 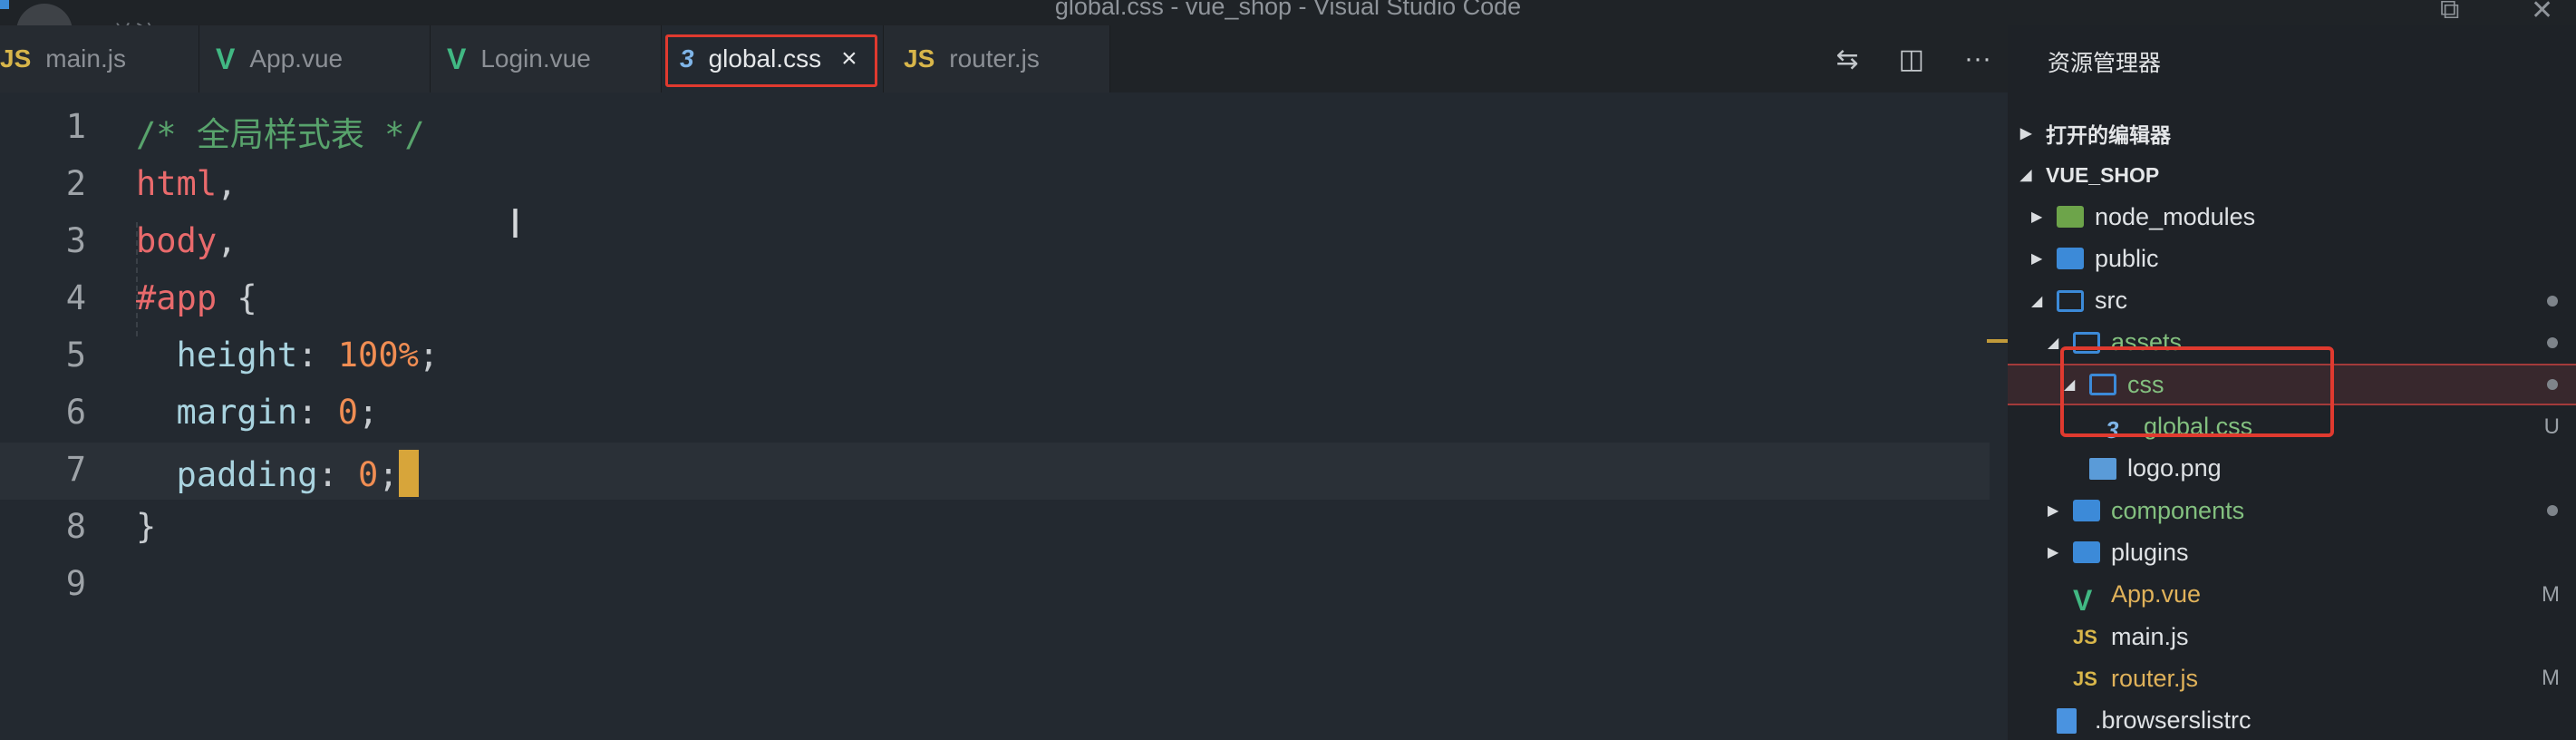 I want to click on tree-item-label: css, so click(x=2145, y=384).